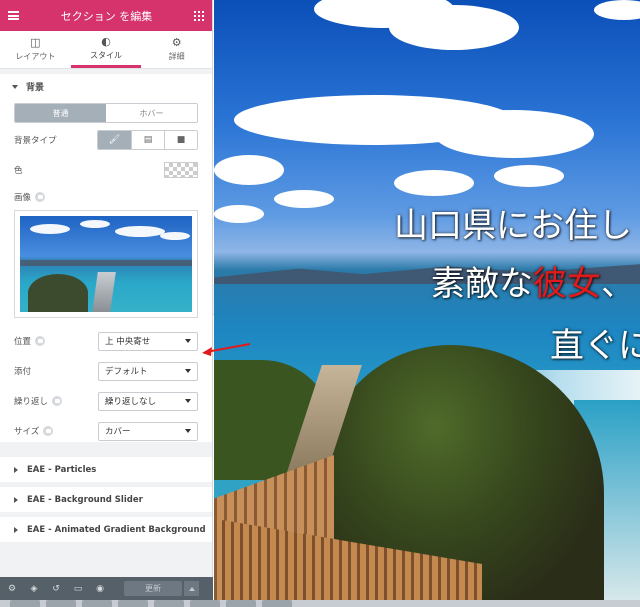  What do you see at coordinates (618, 284) in the screenshot?
I see `headline-text: 、` at bounding box center [618, 284].